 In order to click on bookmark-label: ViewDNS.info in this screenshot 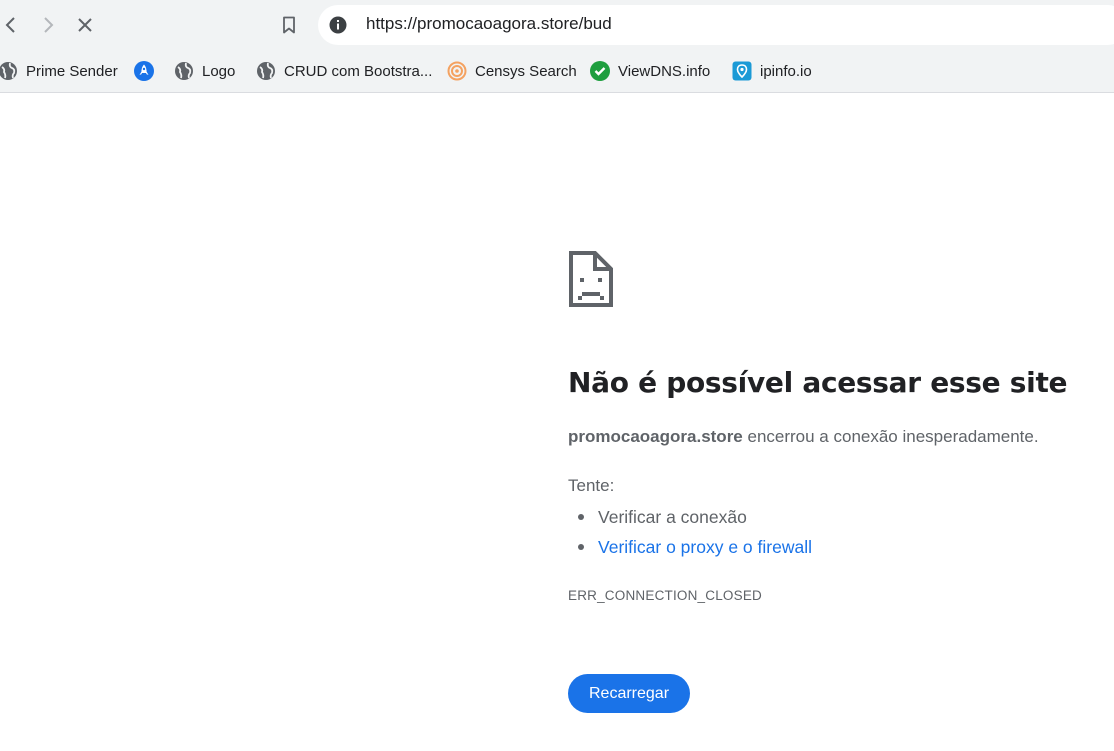, I will do `click(664, 71)`.